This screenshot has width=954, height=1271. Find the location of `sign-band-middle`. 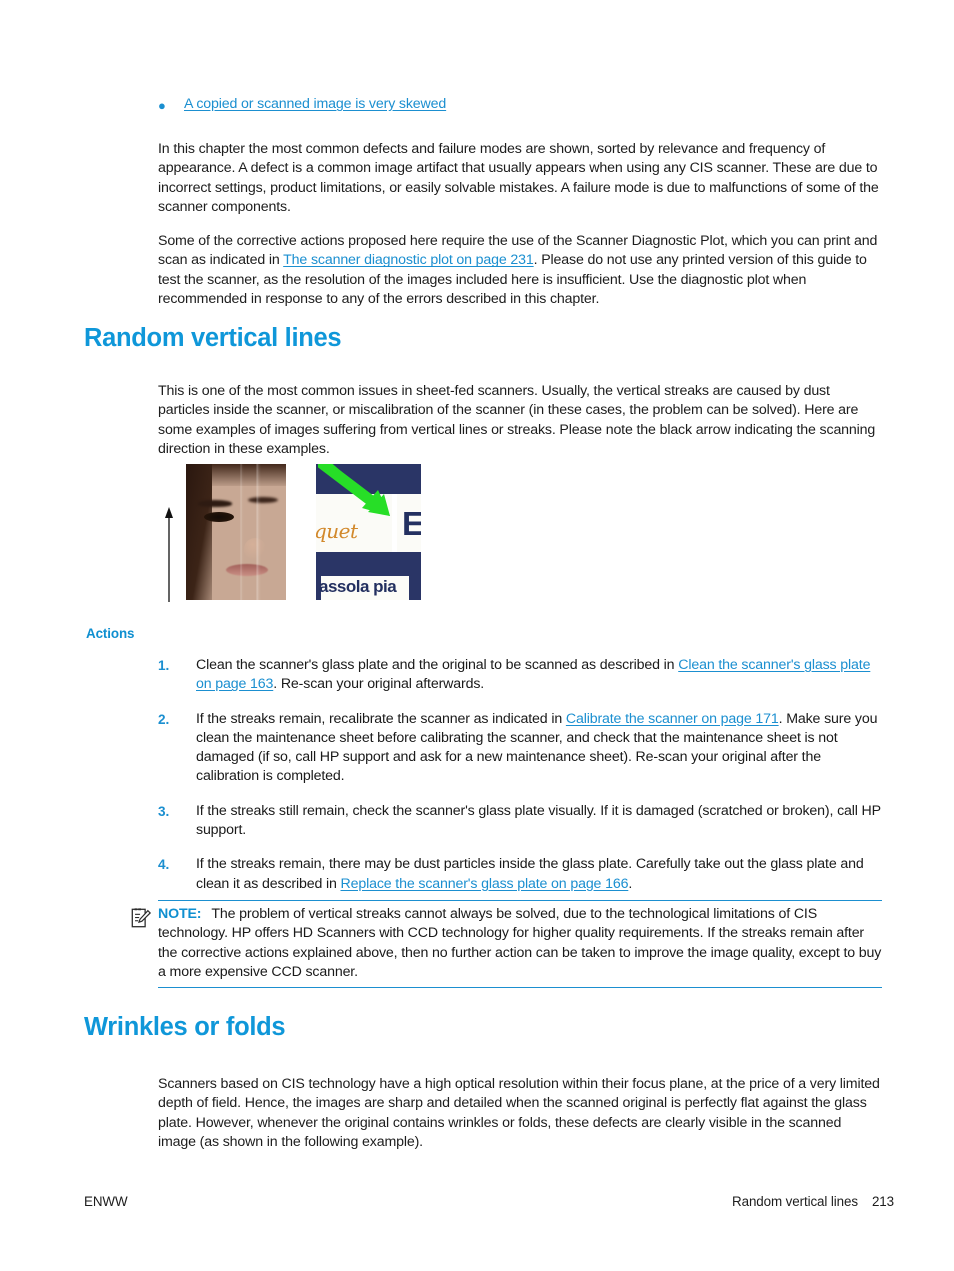

sign-band-middle is located at coordinates (368, 562).